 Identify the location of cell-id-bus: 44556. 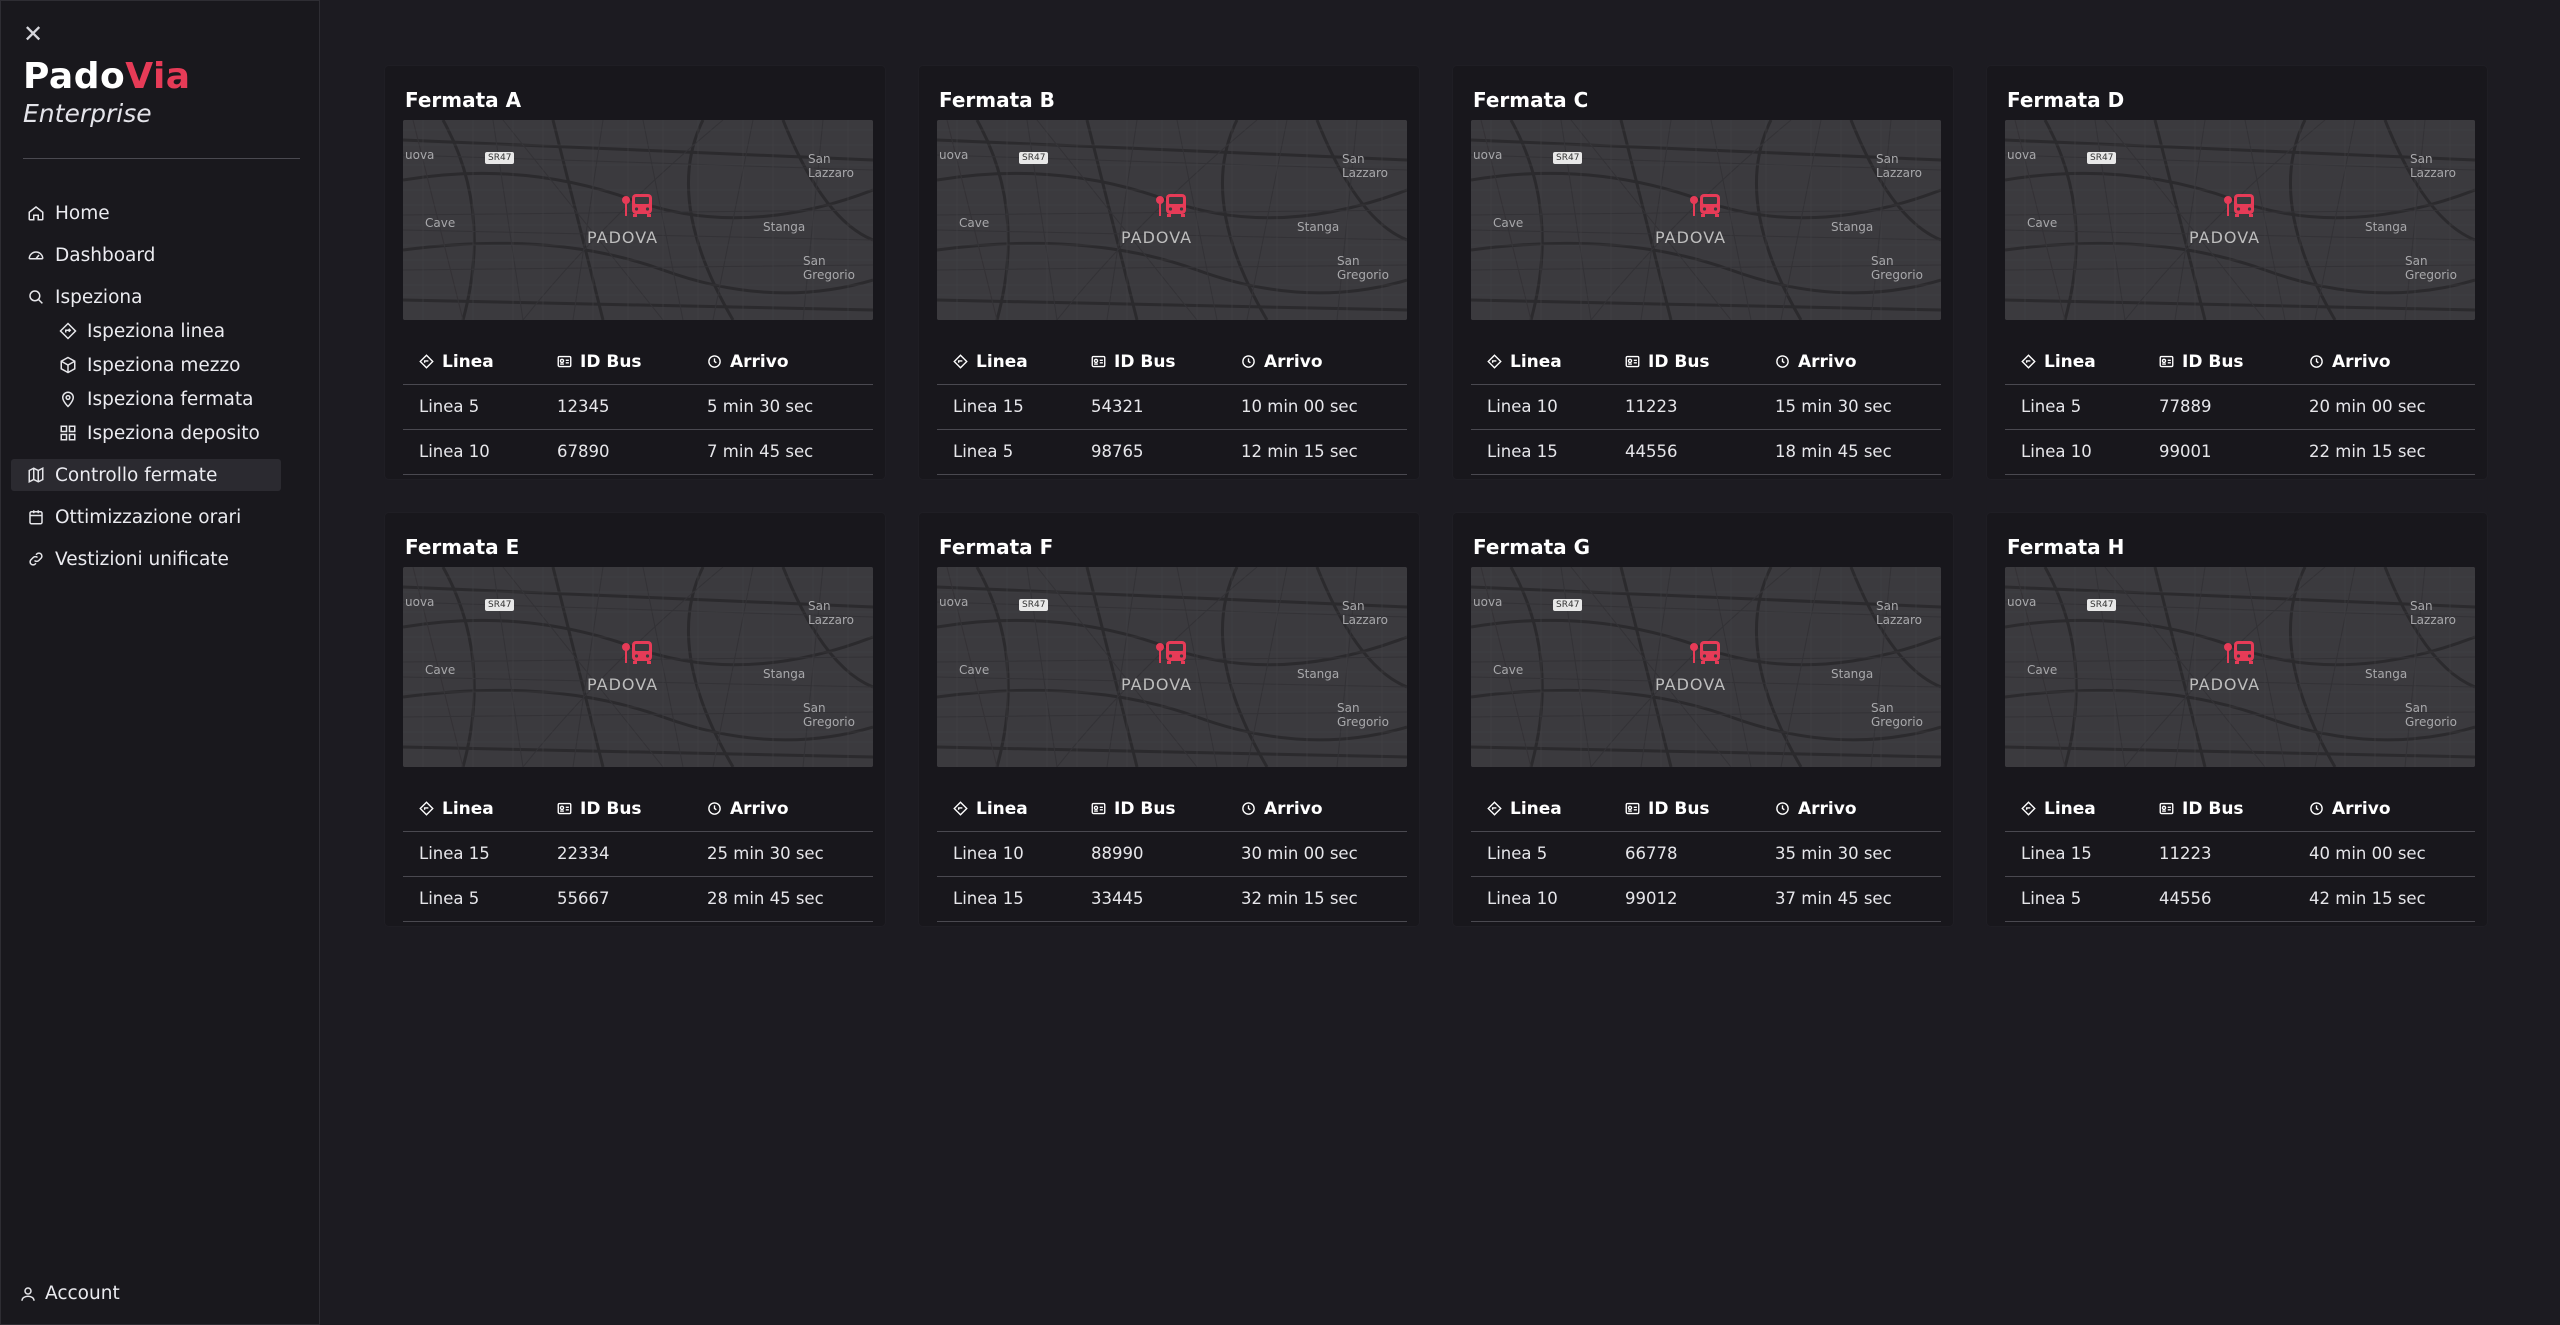
(1684, 452).